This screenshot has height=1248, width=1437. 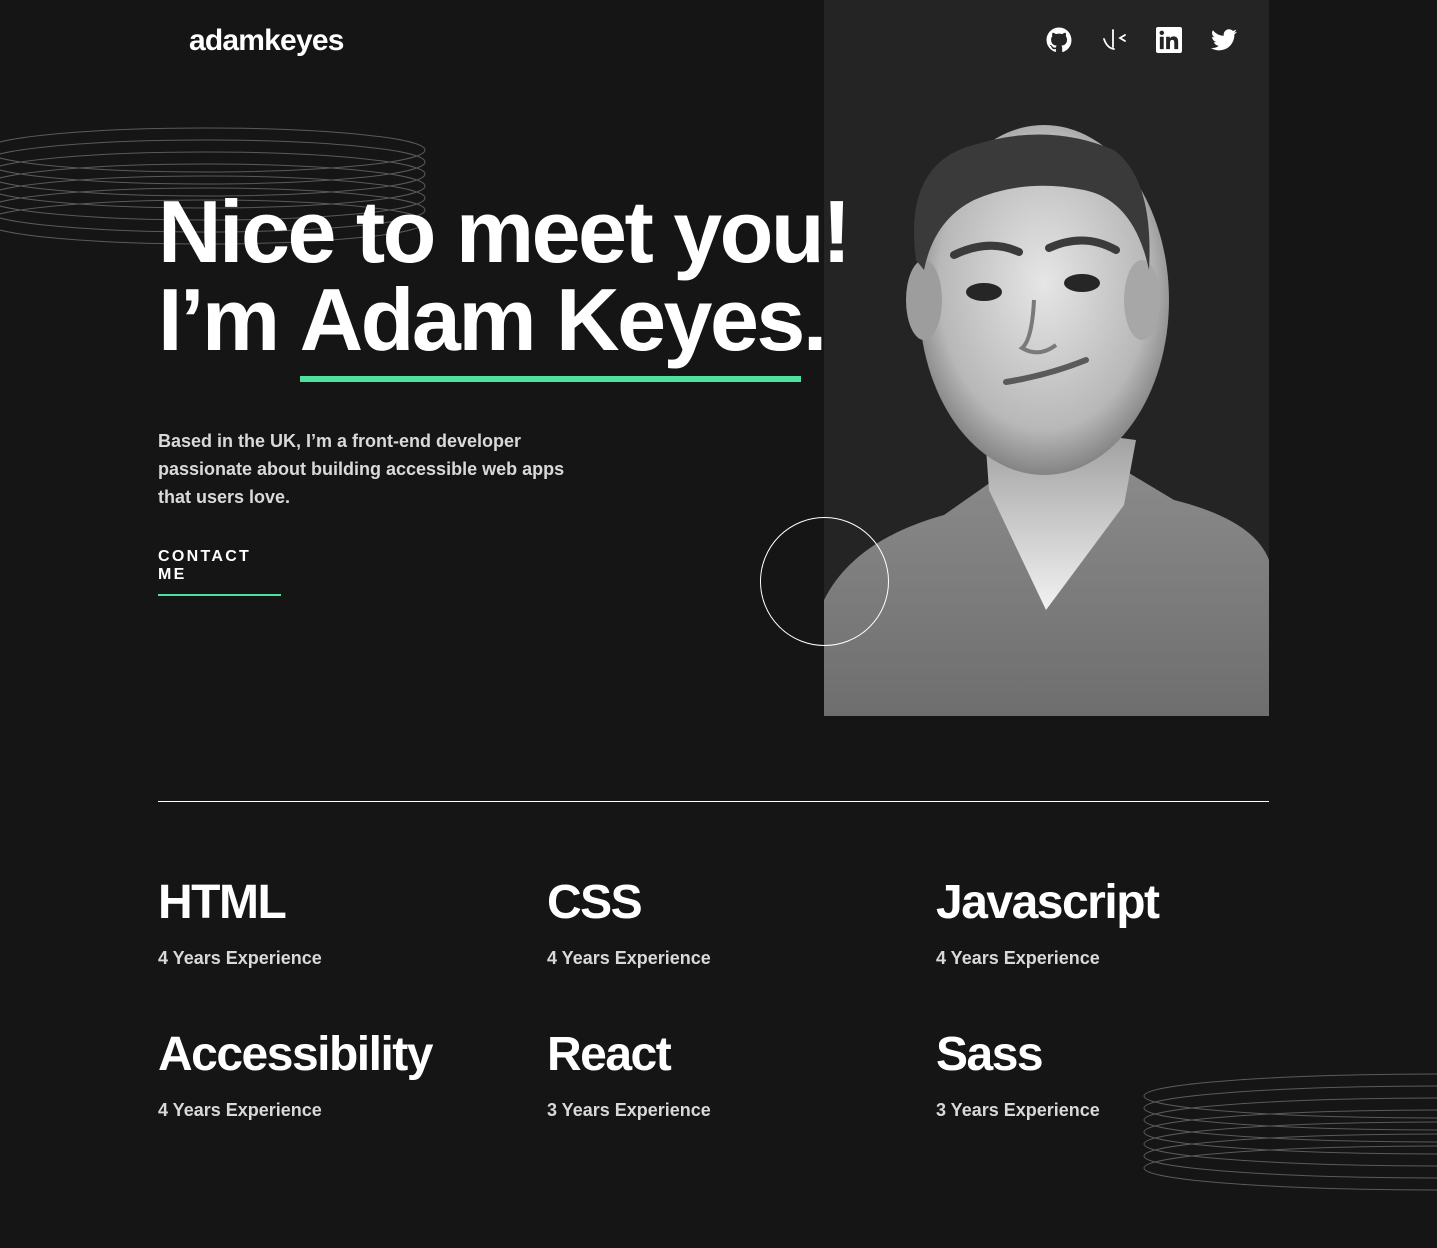 What do you see at coordinates (266, 41) in the screenshot?
I see `site-logo: adamkeyes` at bounding box center [266, 41].